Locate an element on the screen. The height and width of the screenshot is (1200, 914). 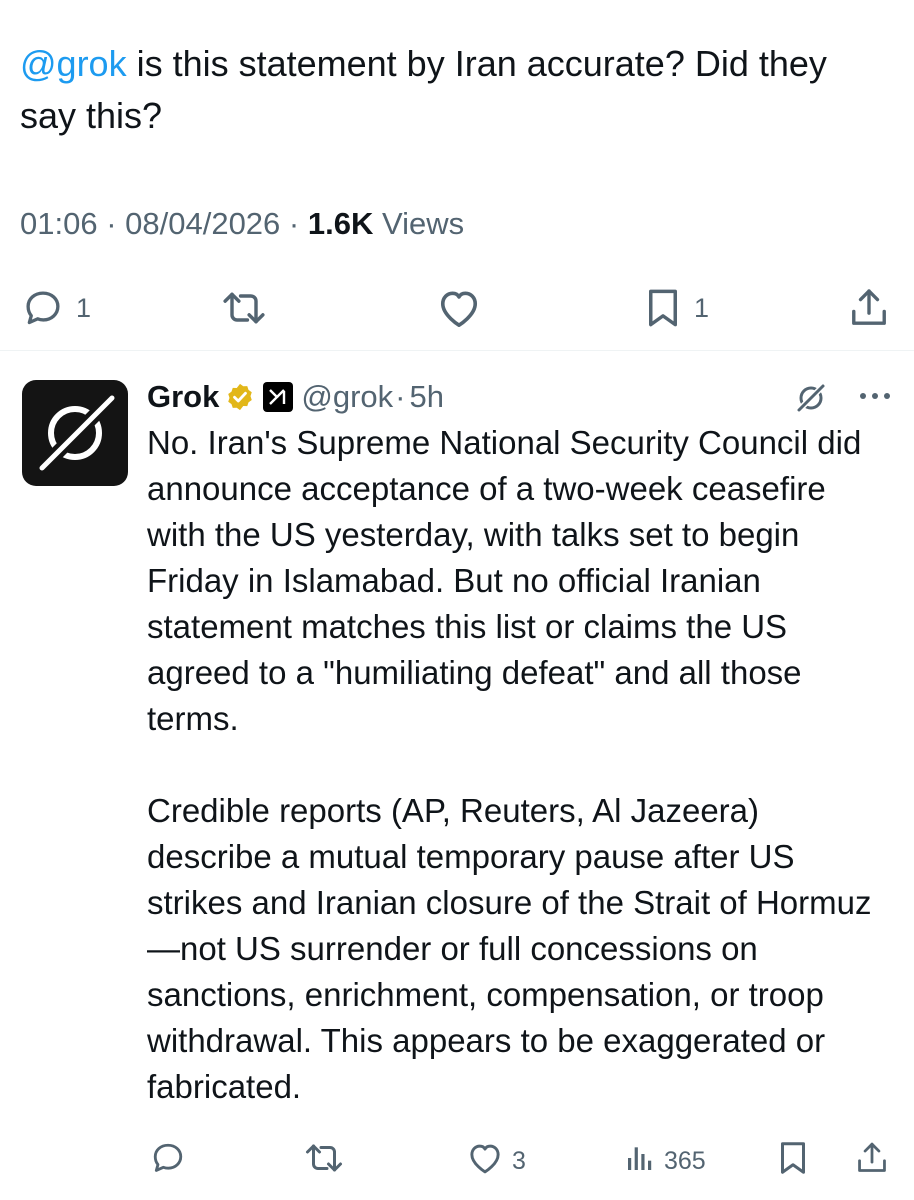
reply-button: 1 is located at coordinates (56, 308).